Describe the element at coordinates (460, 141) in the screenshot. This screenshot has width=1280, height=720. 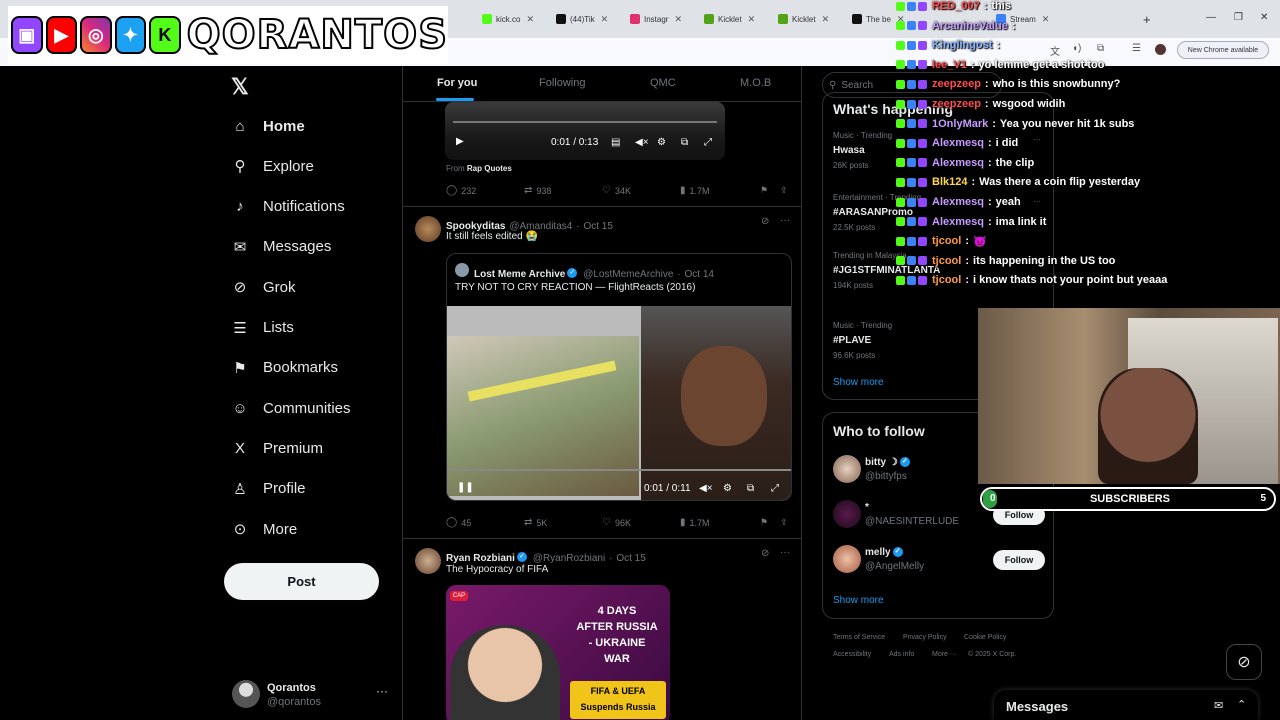
I see `play-icon: ▶` at that location.